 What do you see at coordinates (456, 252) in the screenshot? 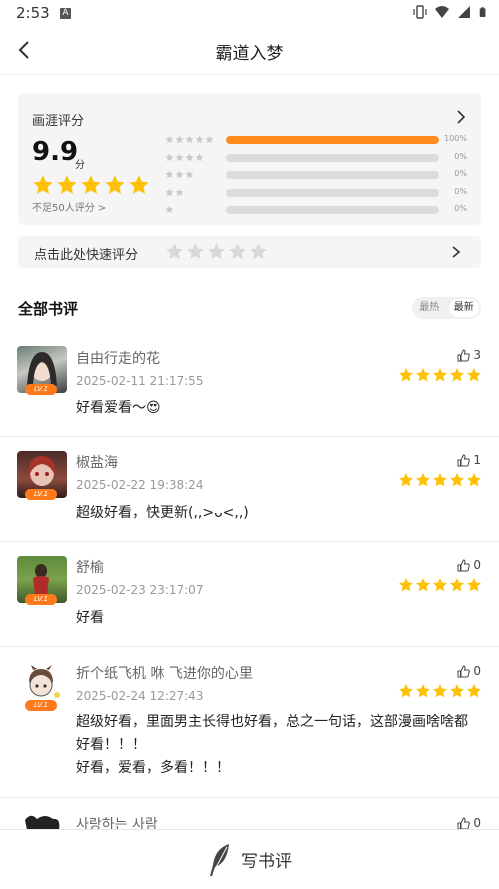
I see `chevron-right-icon` at bounding box center [456, 252].